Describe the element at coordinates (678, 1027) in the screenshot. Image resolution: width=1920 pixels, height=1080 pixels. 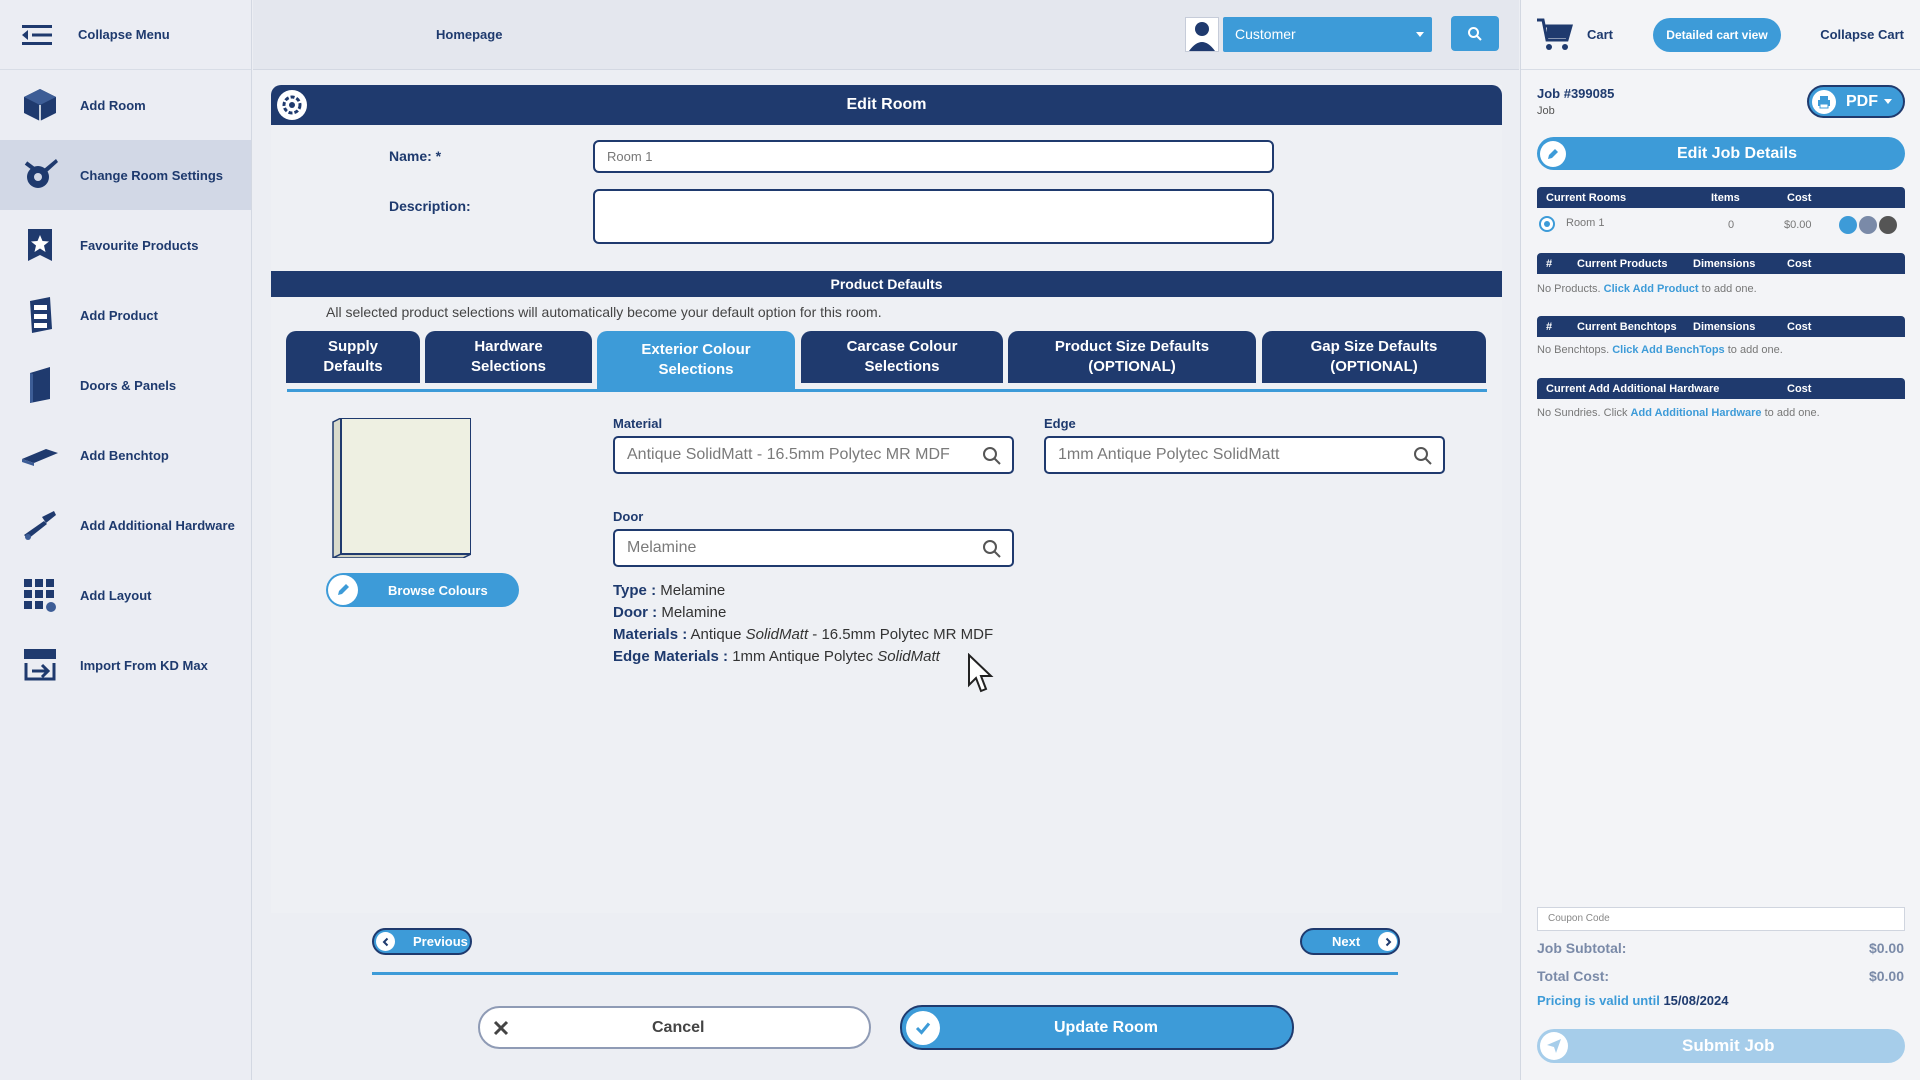
I see `cancel-label: Cancel` at that location.